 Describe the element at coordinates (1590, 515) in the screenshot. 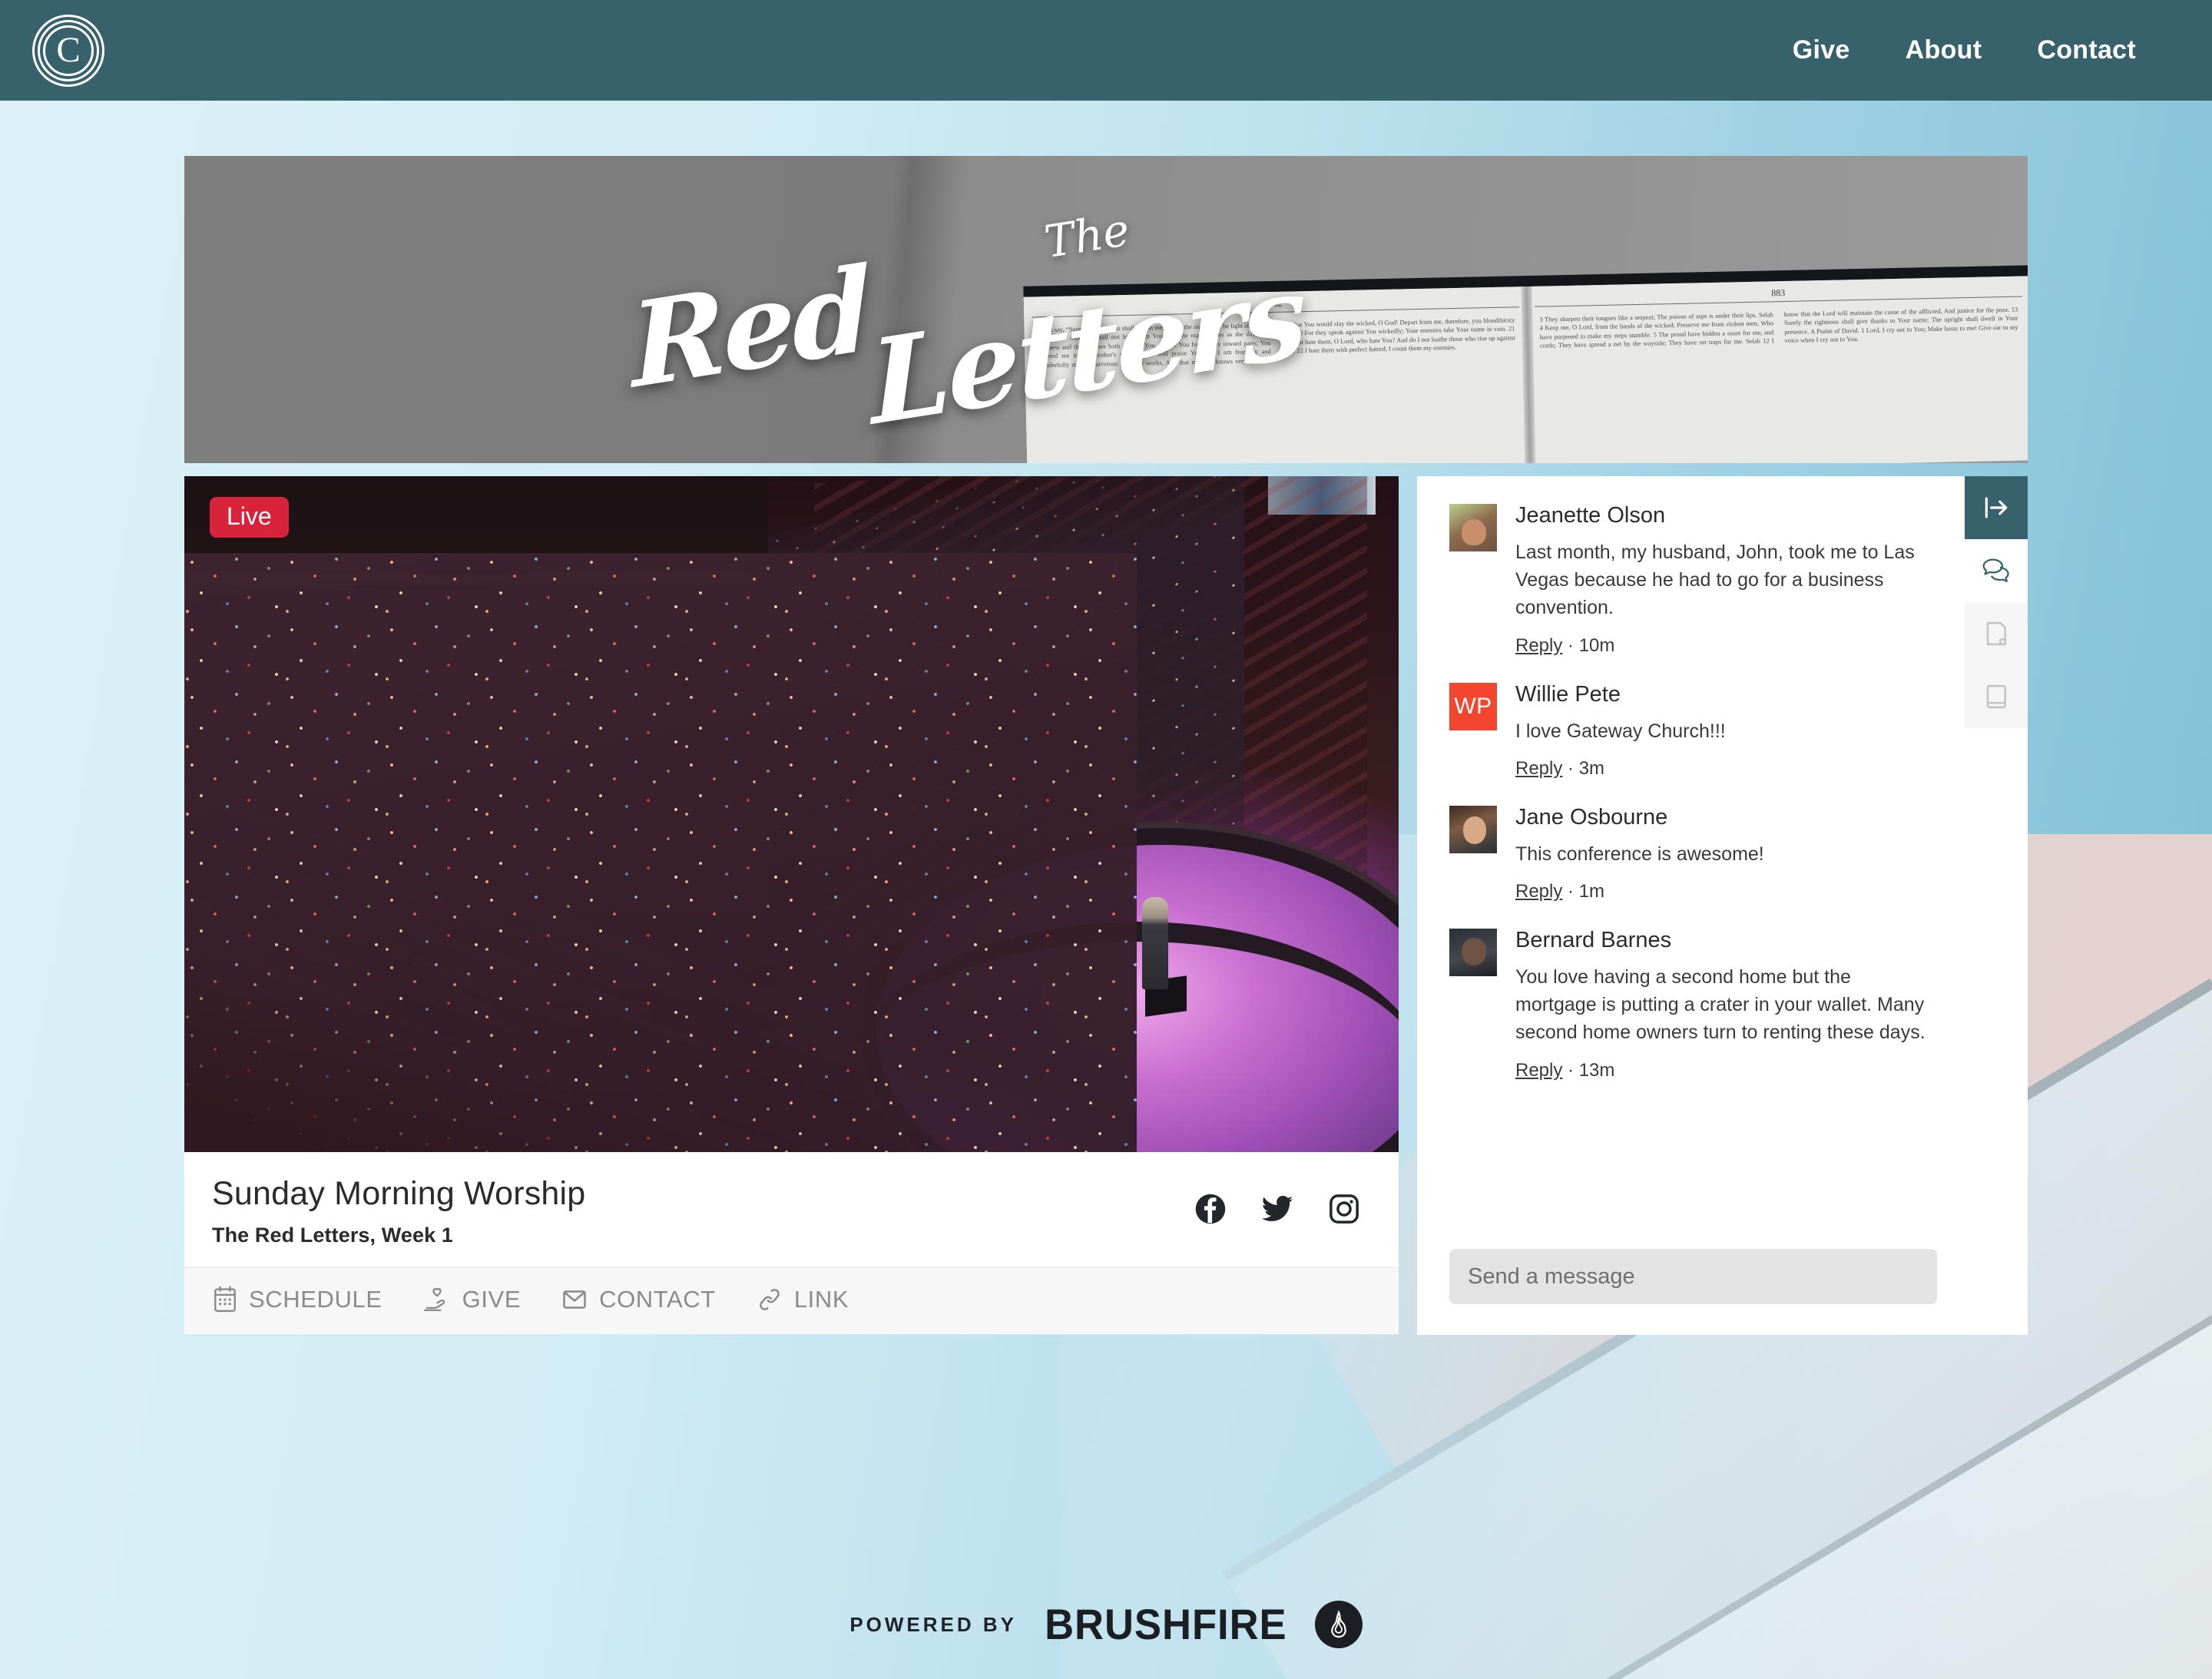

I see `chat-author-name: Jeanette Olson` at that location.